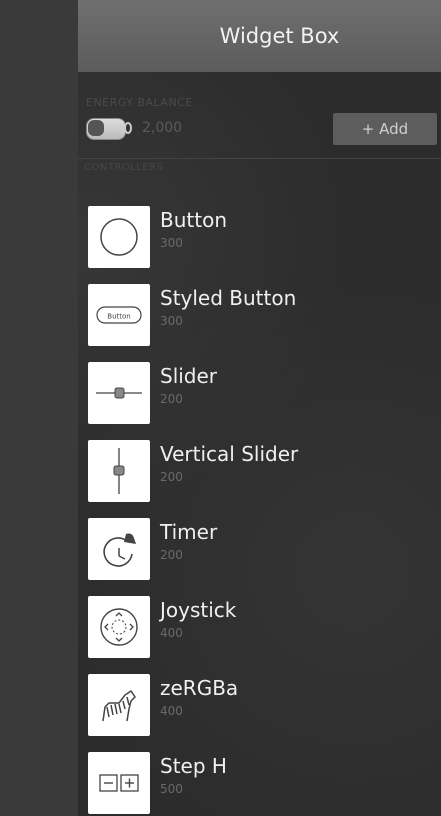  I want to click on energy-caption: ENERGY BALANCE, so click(139, 102).